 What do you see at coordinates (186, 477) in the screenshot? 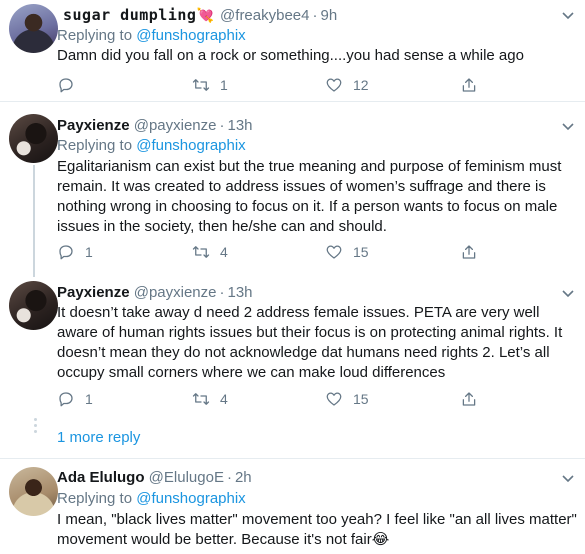
I see `user-handle: @ElulugoE` at bounding box center [186, 477].